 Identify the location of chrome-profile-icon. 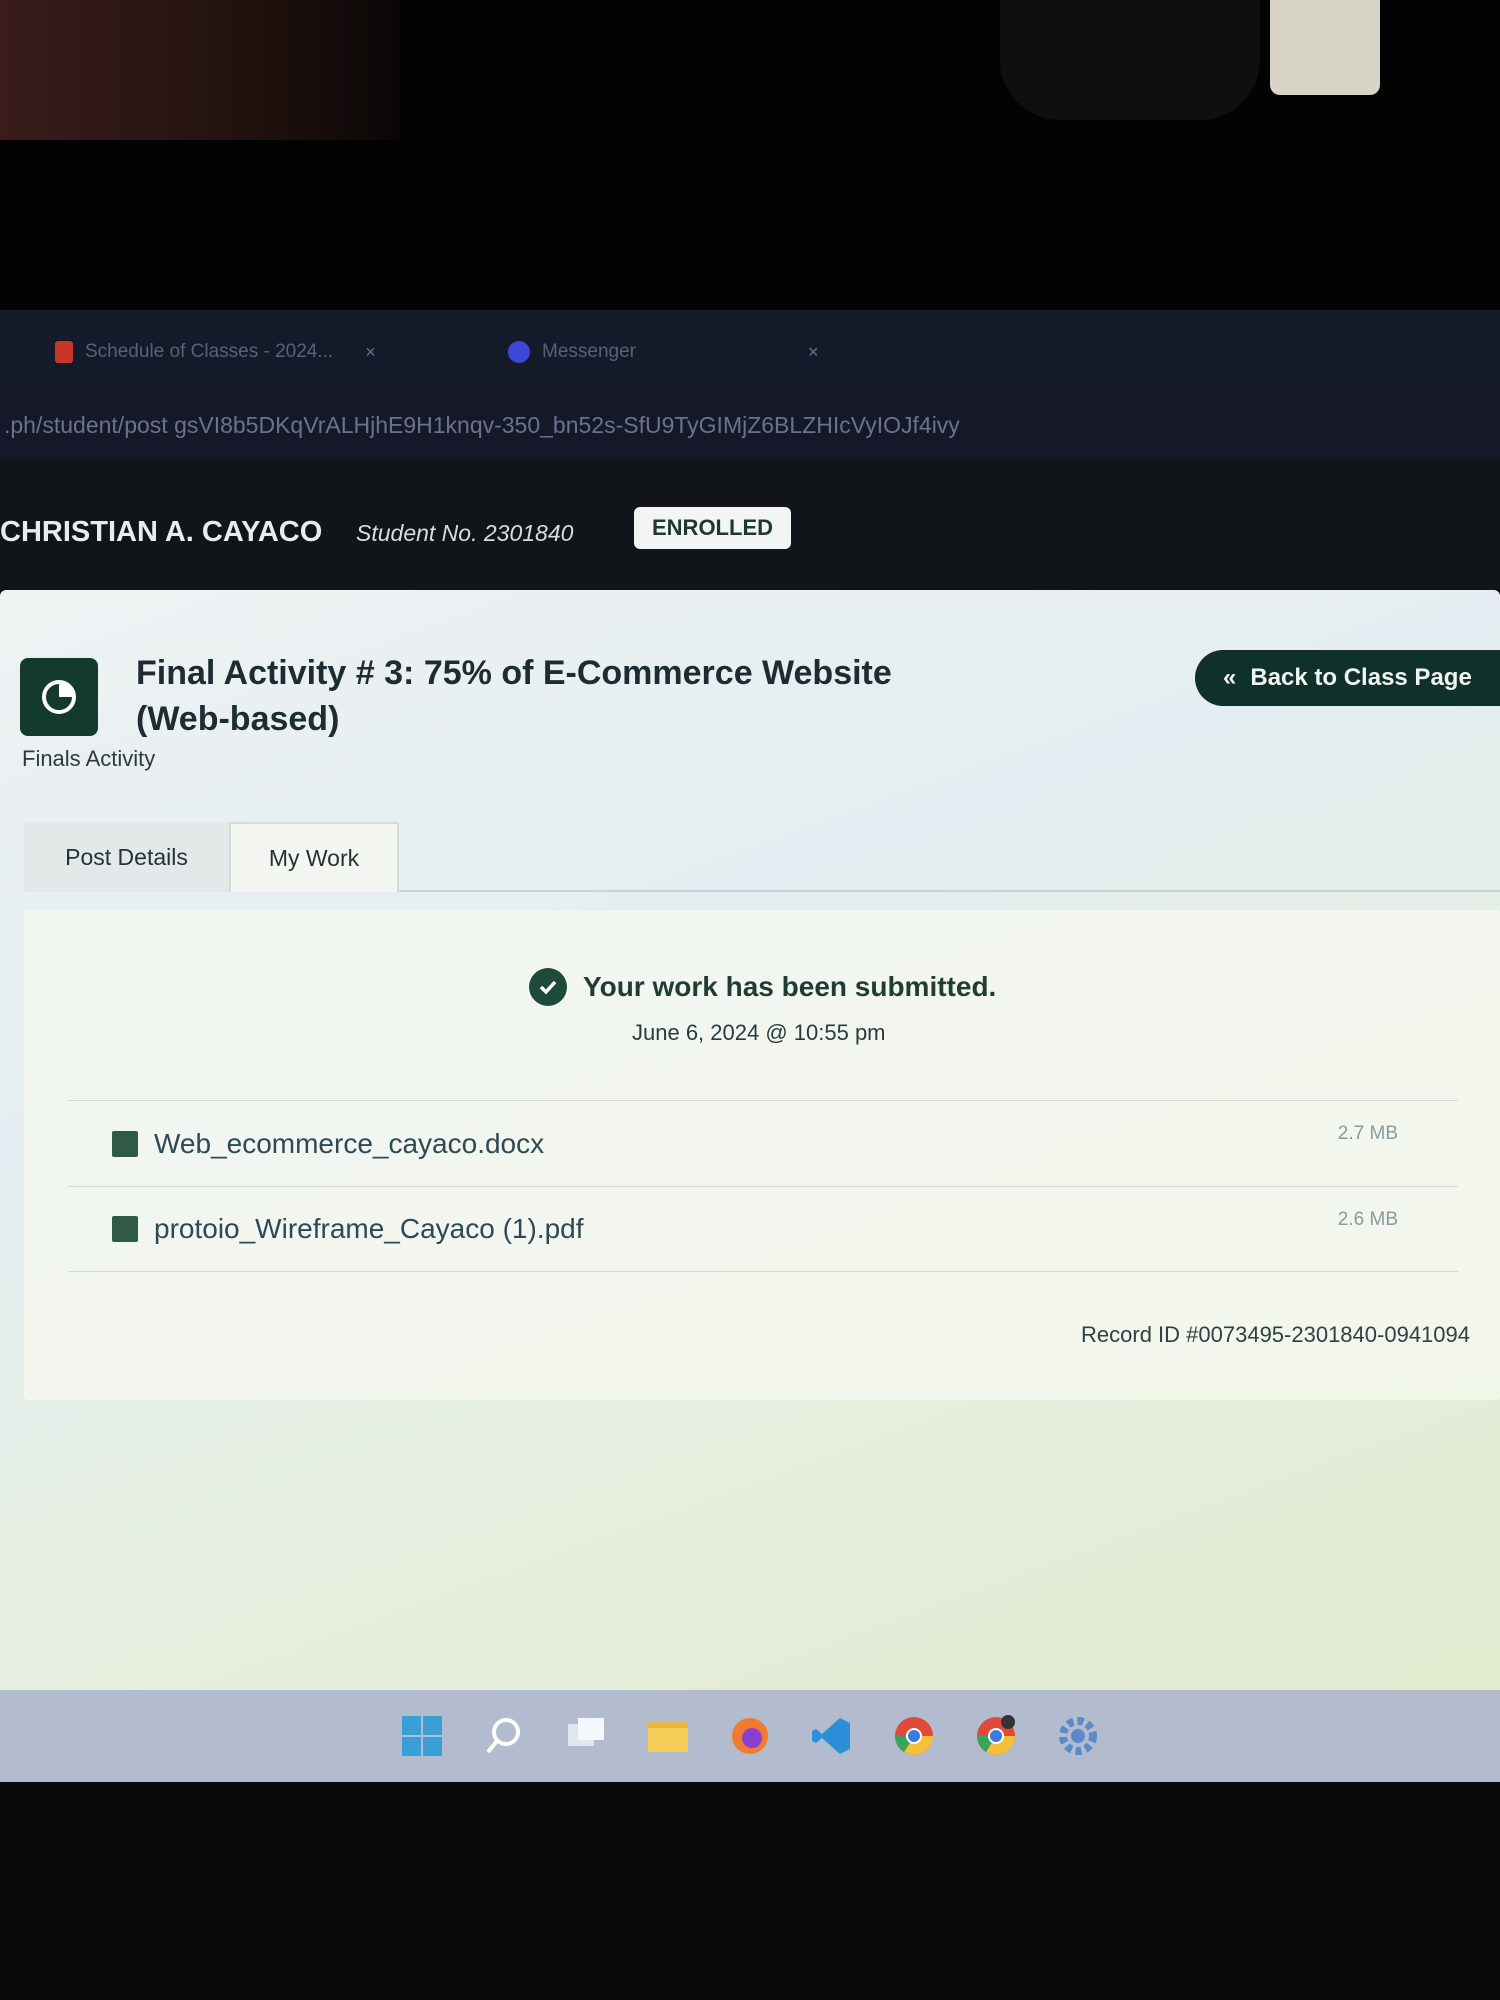
(996, 1736).